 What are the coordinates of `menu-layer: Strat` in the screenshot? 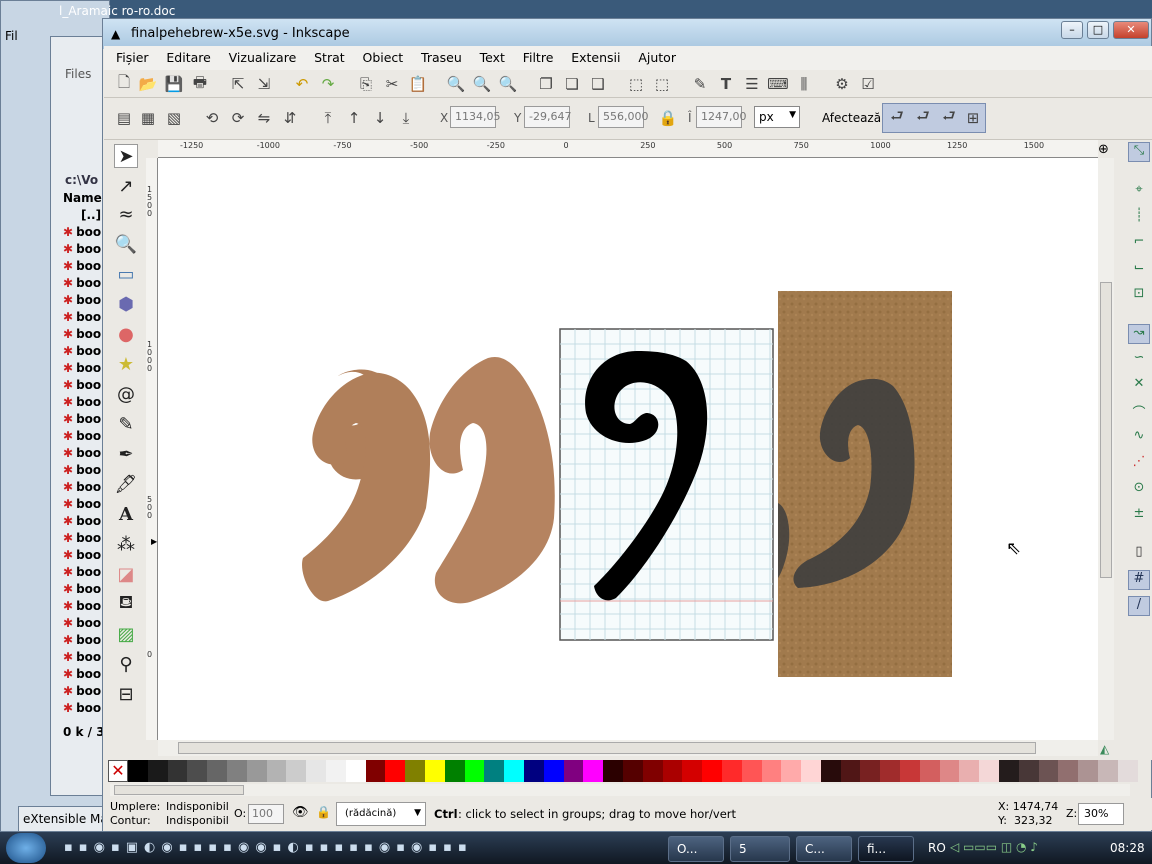 It's located at (329, 55).